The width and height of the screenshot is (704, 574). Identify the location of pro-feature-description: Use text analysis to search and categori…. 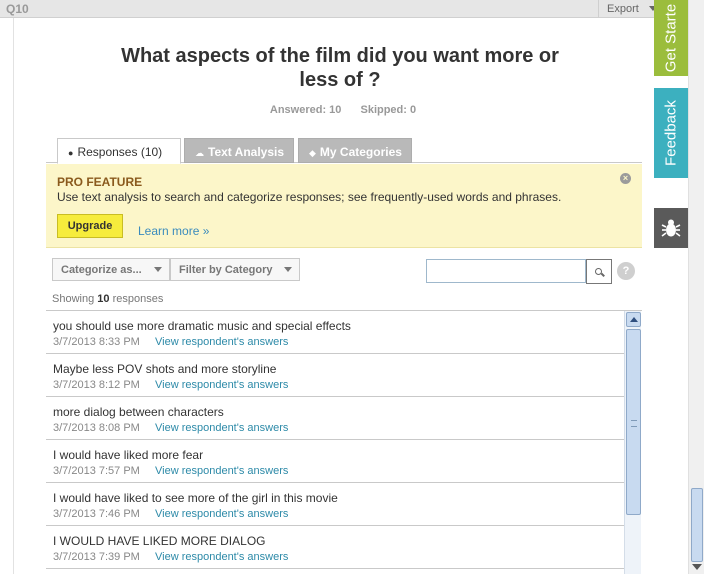
(309, 197).